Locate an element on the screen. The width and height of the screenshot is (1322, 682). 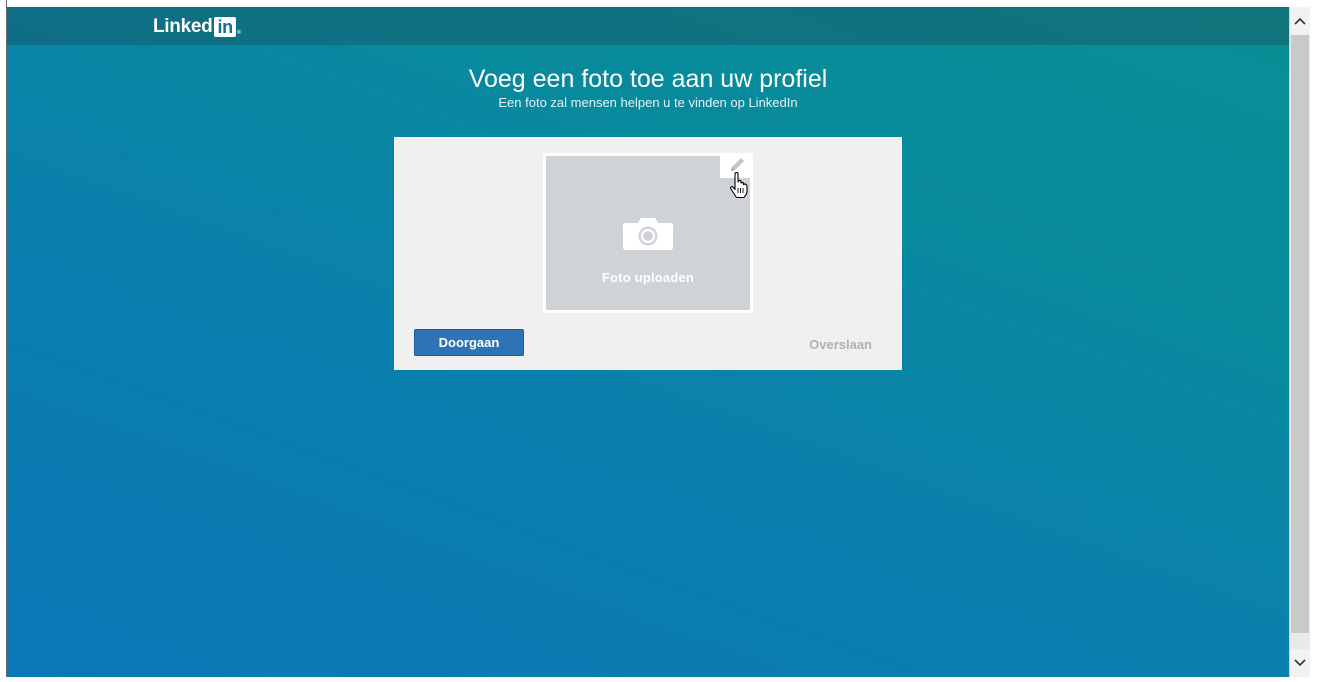
scroll-up-button is located at coordinates (1300, 21).